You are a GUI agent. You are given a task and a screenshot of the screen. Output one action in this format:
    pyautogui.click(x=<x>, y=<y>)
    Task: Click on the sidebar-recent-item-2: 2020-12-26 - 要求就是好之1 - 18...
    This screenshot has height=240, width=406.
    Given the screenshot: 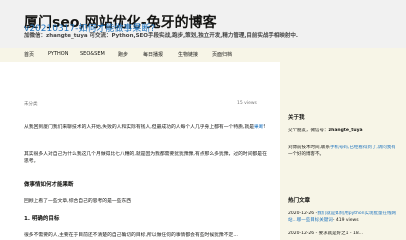 What is the action you would take?
    pyautogui.click(x=343, y=235)
    